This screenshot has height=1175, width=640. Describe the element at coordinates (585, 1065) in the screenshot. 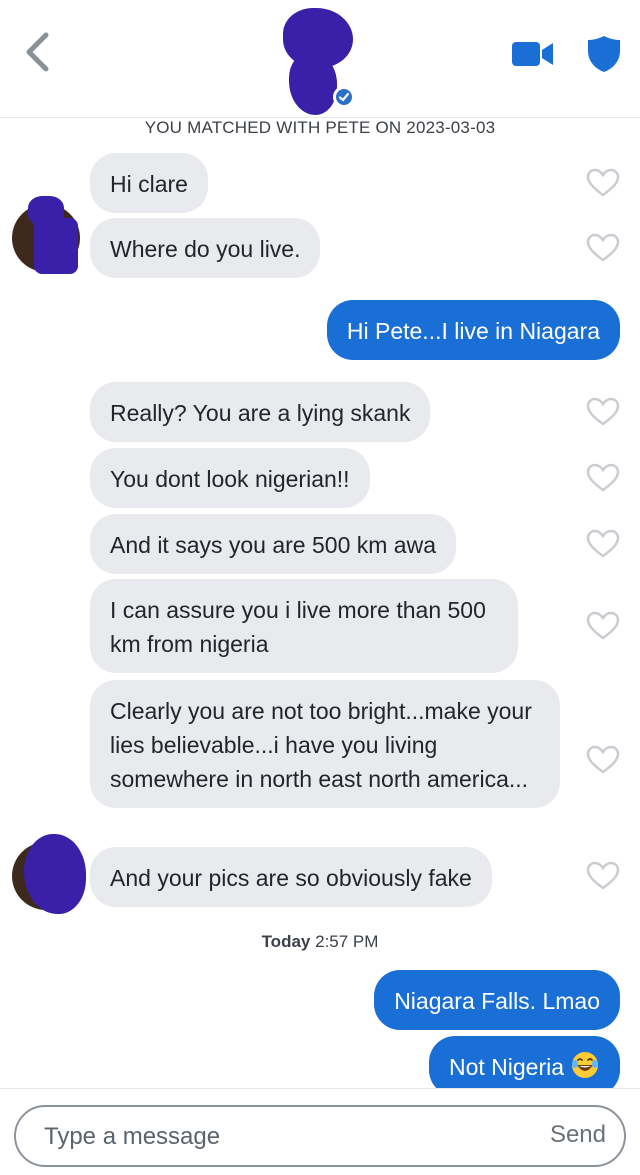

I see `laughing-tears-emoji` at that location.